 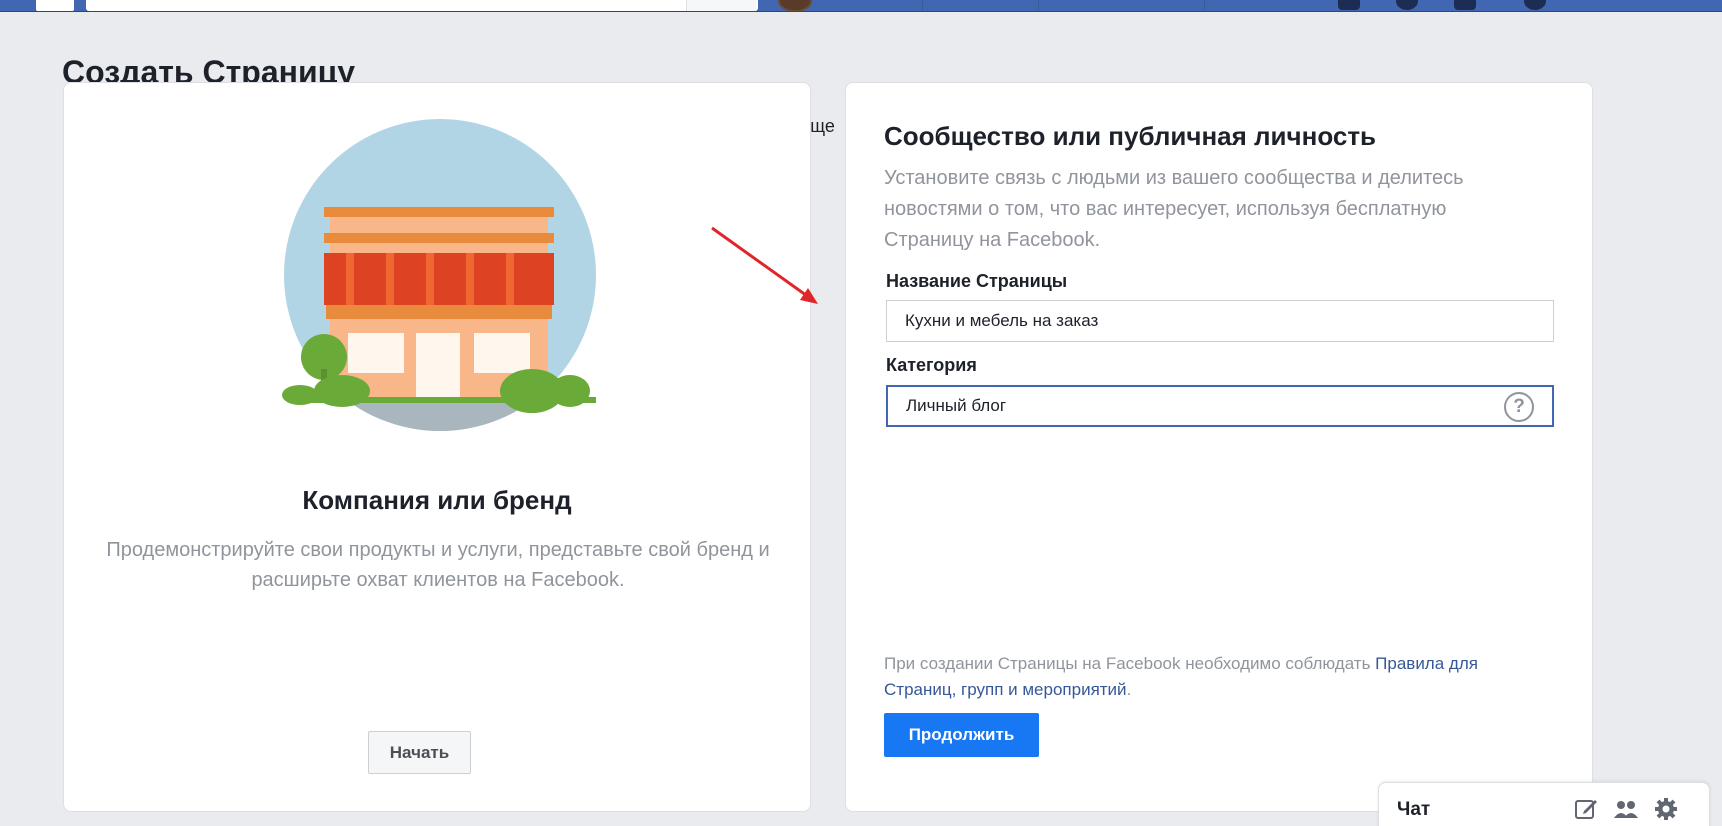 What do you see at coordinates (1586, 809) in the screenshot?
I see `compose-icon` at bounding box center [1586, 809].